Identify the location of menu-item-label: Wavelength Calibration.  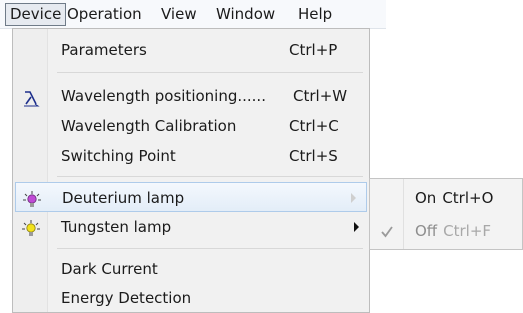
(149, 126).